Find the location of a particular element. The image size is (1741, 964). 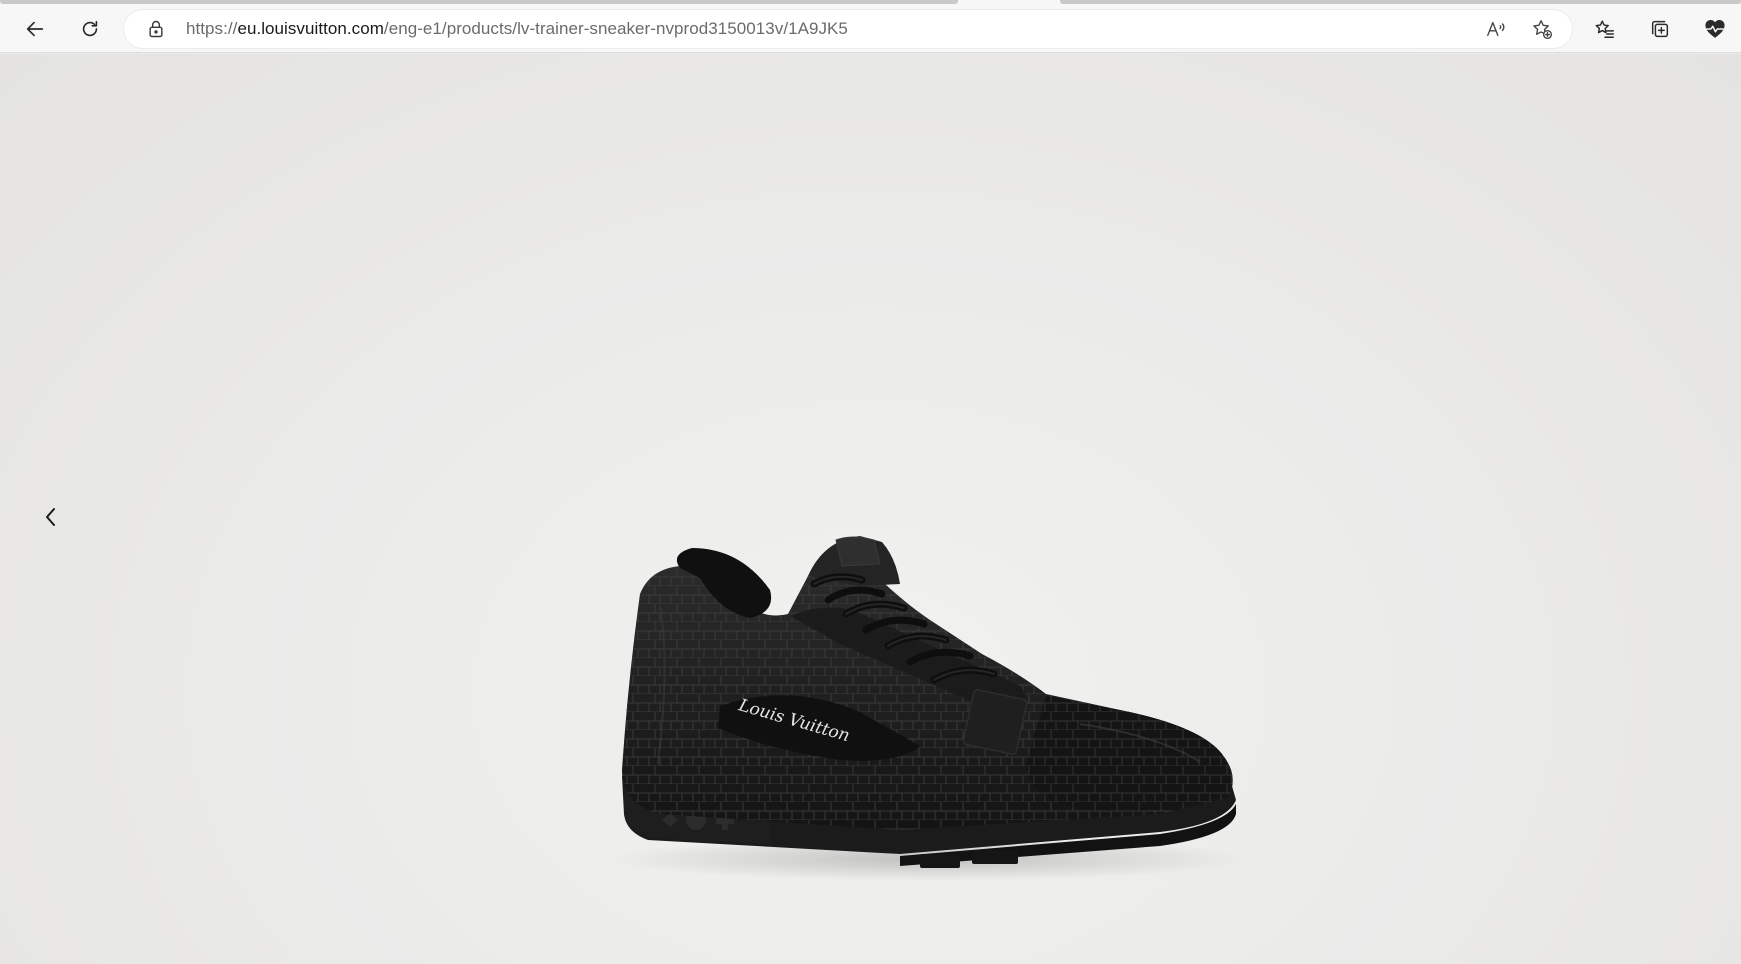

refresh-button is located at coordinates (90, 29).